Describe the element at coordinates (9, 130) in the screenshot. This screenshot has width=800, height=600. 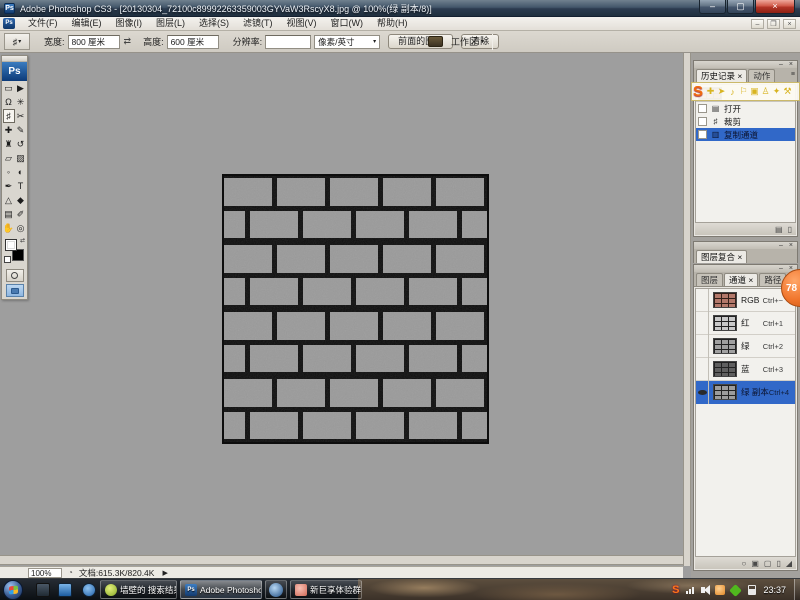
I see `healing-brush-tool: ✚` at that location.